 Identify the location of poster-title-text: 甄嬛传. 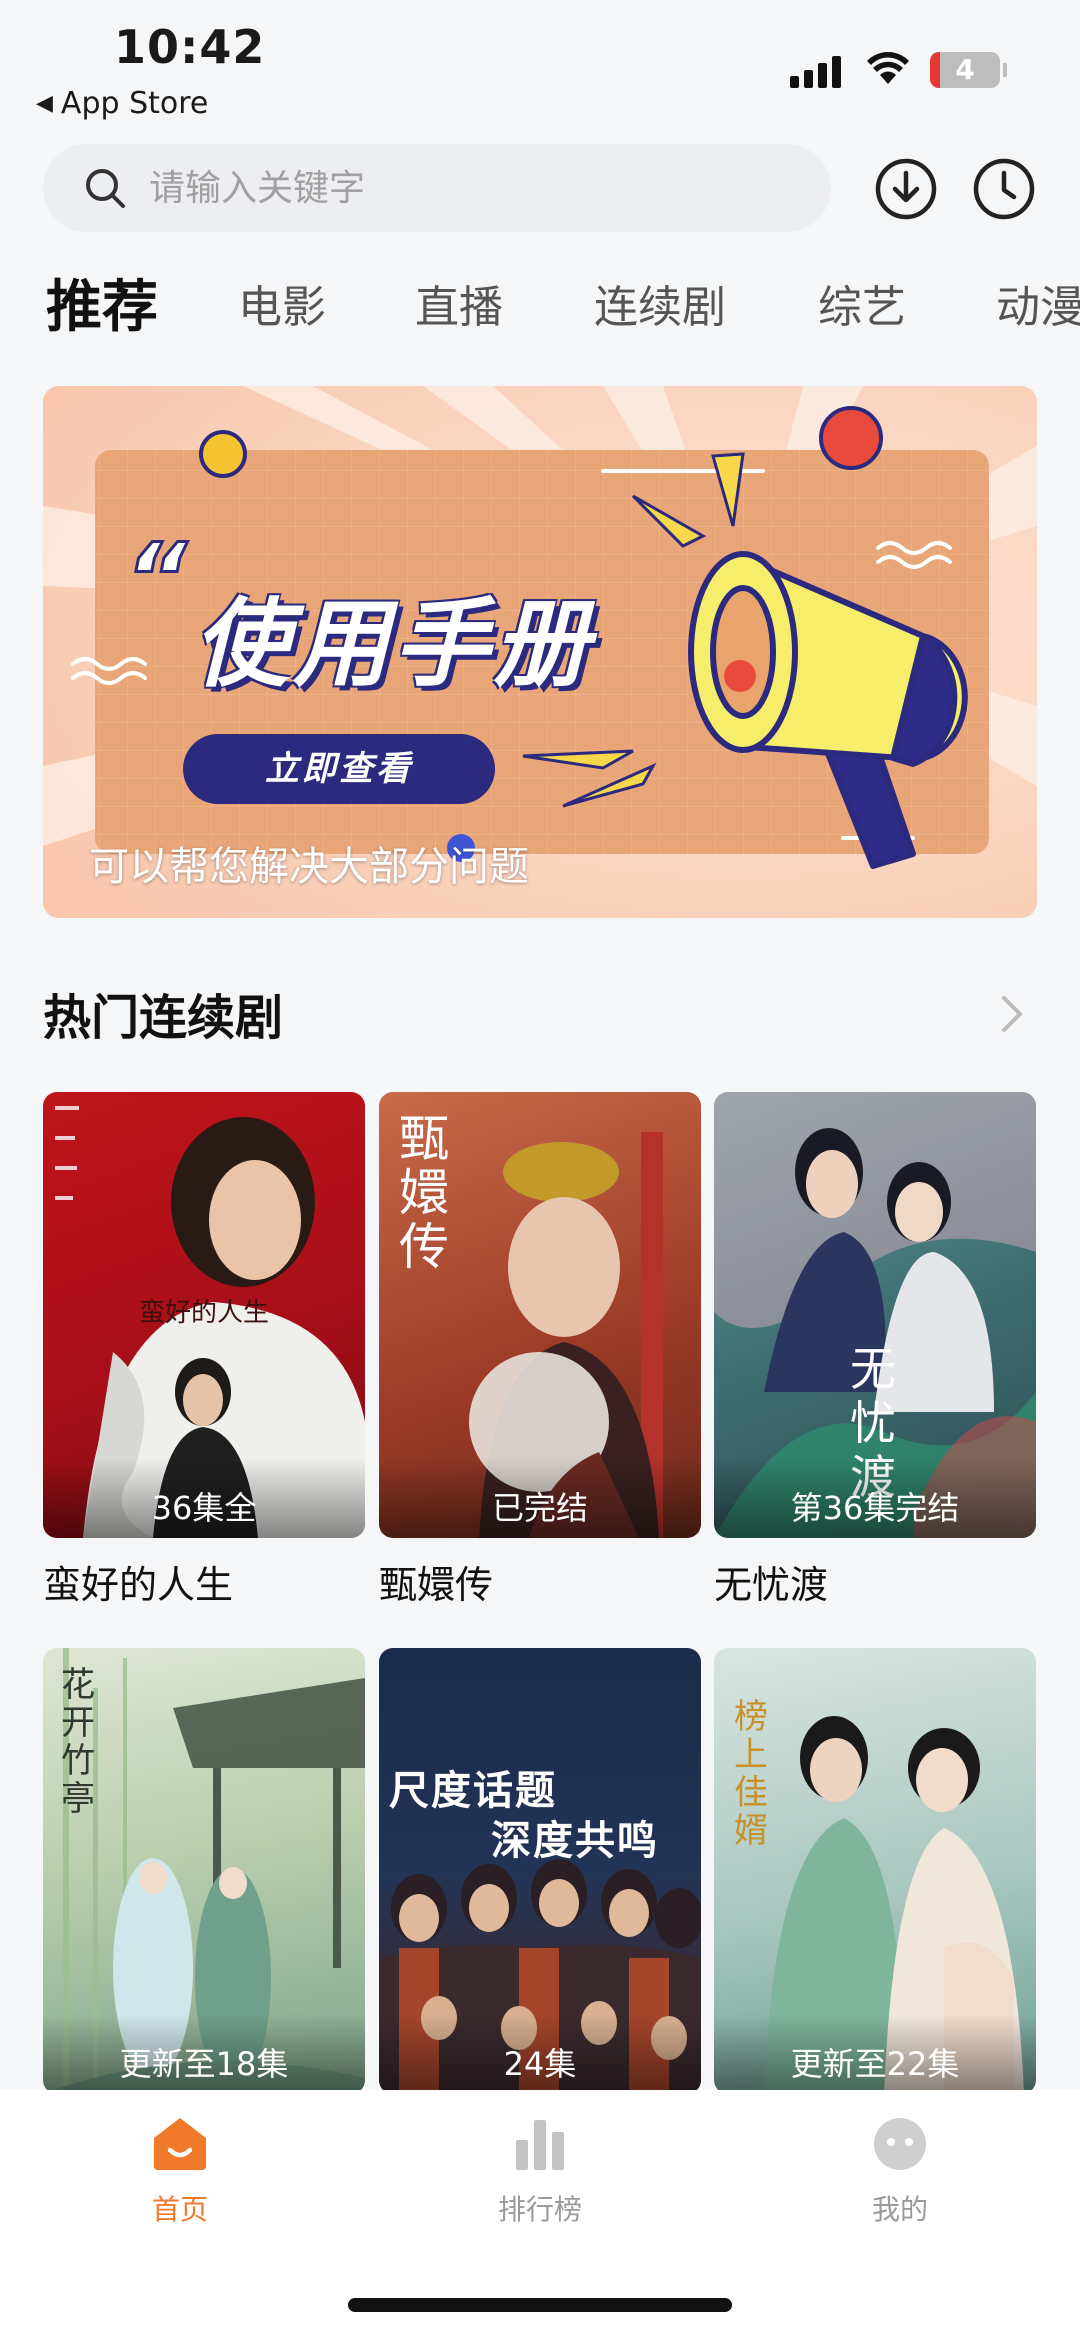
(424, 1193).